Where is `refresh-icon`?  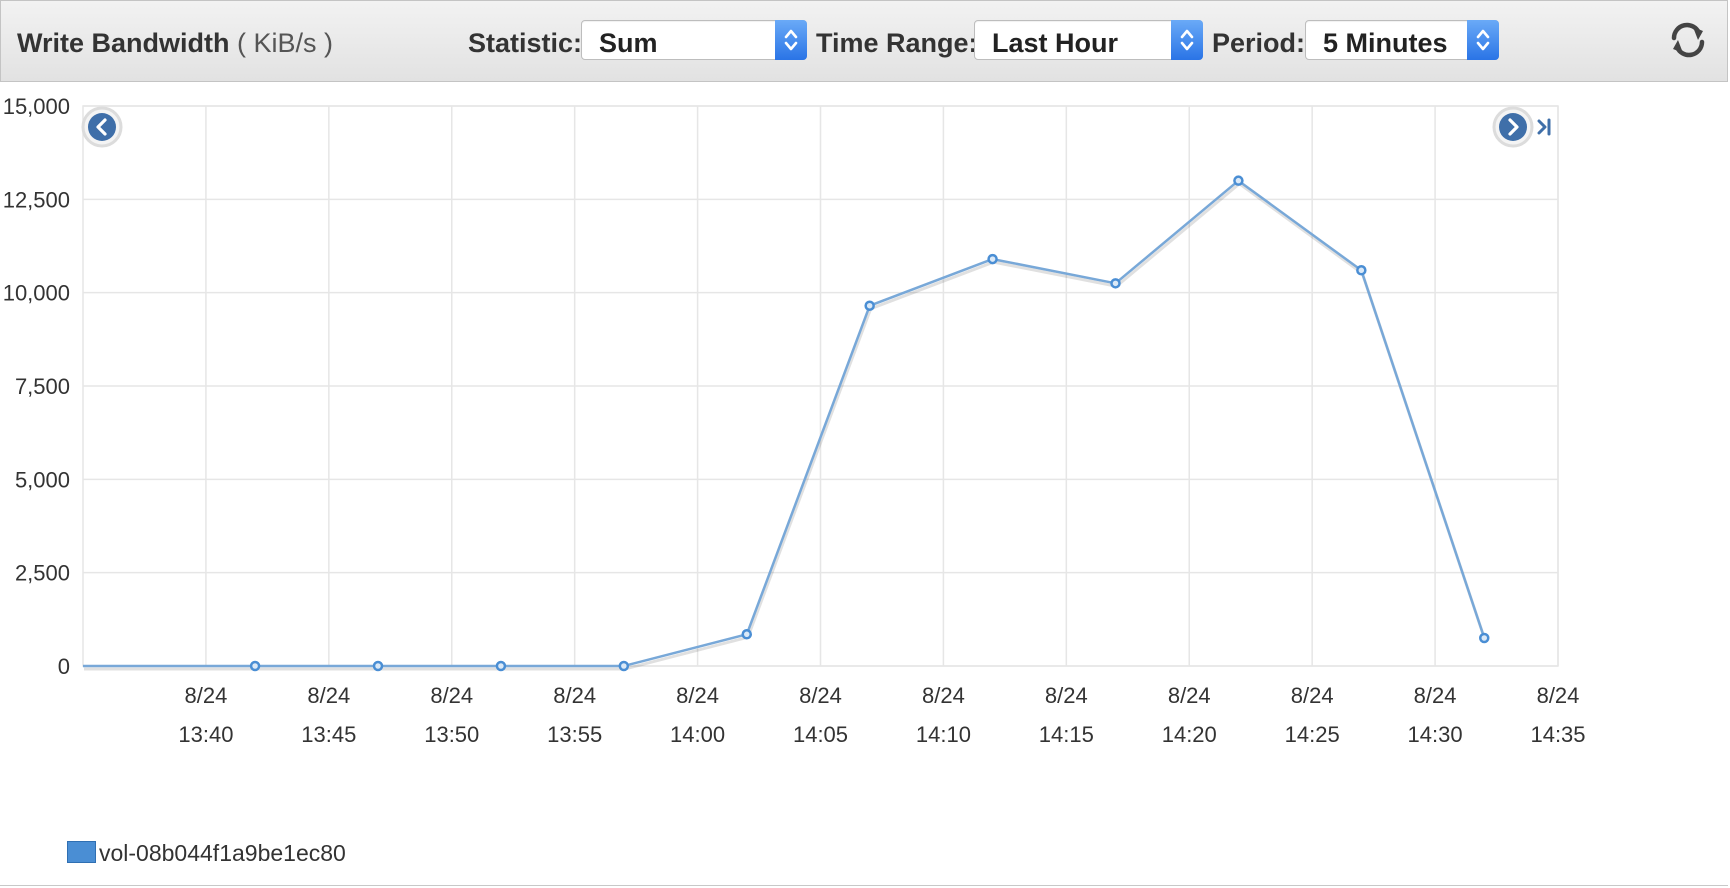 refresh-icon is located at coordinates (1688, 40).